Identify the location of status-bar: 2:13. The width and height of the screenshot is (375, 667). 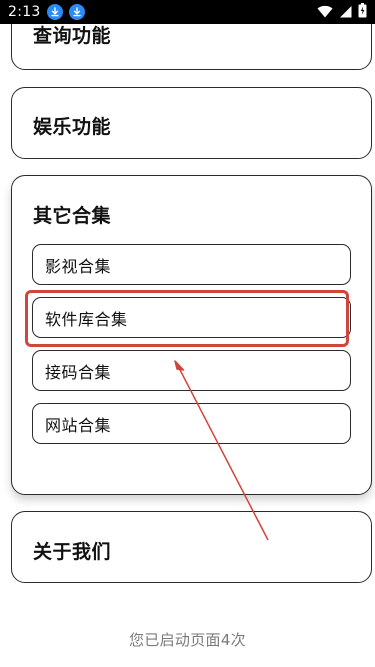
(187, 12).